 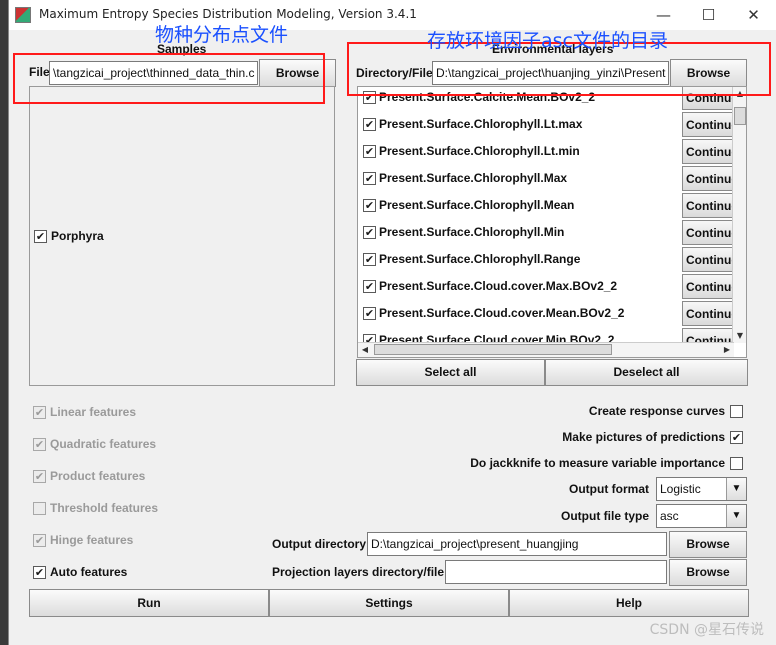 What do you see at coordinates (680, 489) in the screenshot?
I see `output-format-value: Logistic` at bounding box center [680, 489].